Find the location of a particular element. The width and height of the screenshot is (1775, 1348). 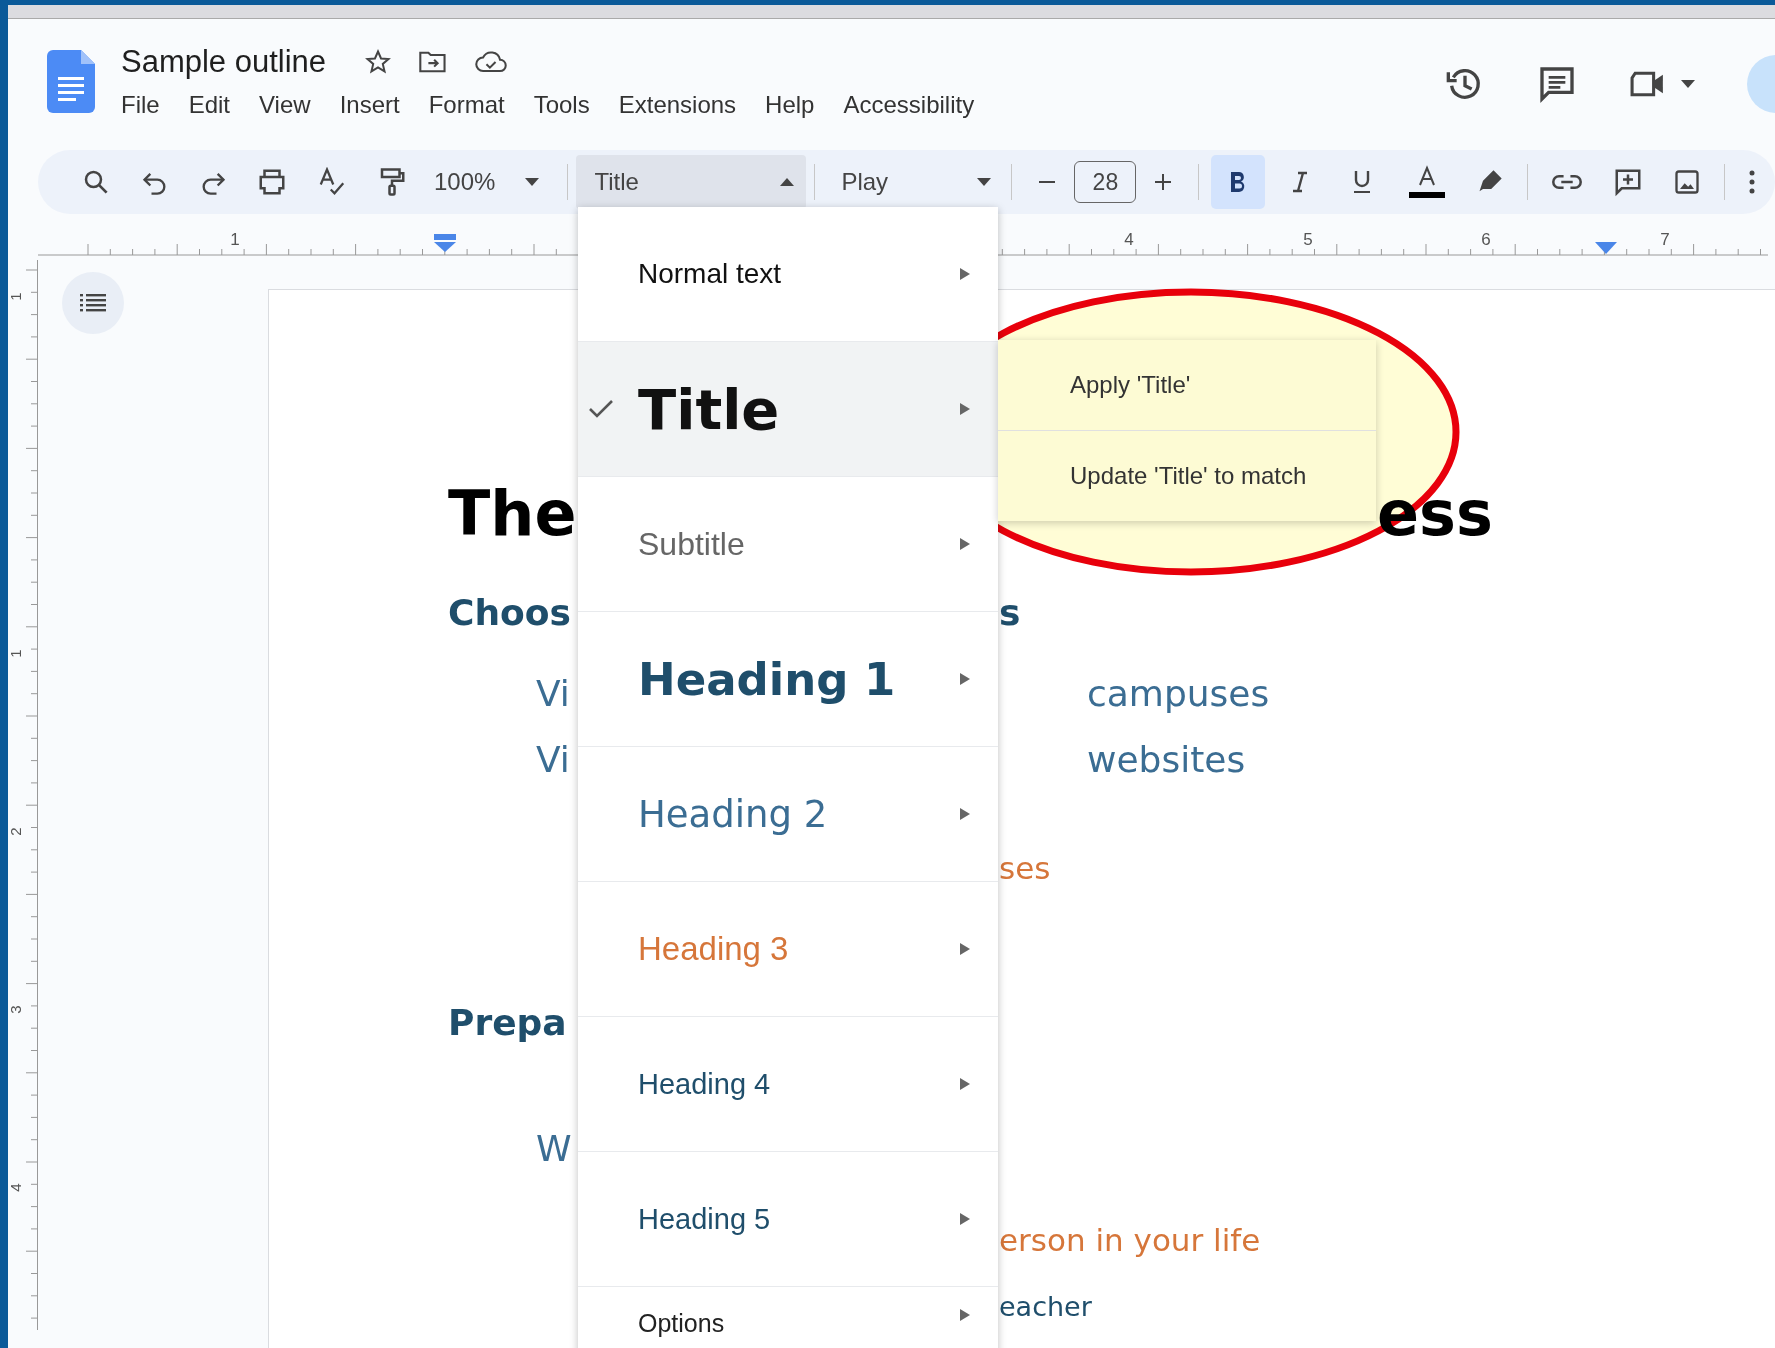

check-icon is located at coordinates (601, 409).